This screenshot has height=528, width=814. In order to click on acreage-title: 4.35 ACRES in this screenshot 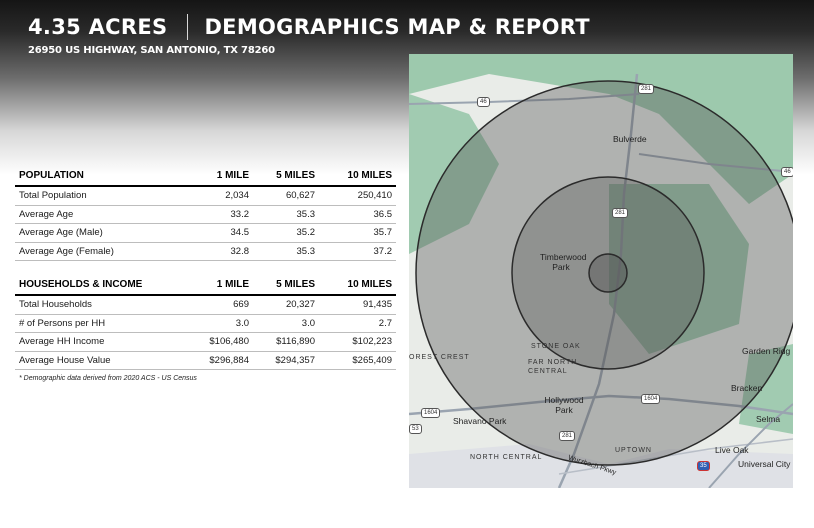, I will do `click(98, 27)`.